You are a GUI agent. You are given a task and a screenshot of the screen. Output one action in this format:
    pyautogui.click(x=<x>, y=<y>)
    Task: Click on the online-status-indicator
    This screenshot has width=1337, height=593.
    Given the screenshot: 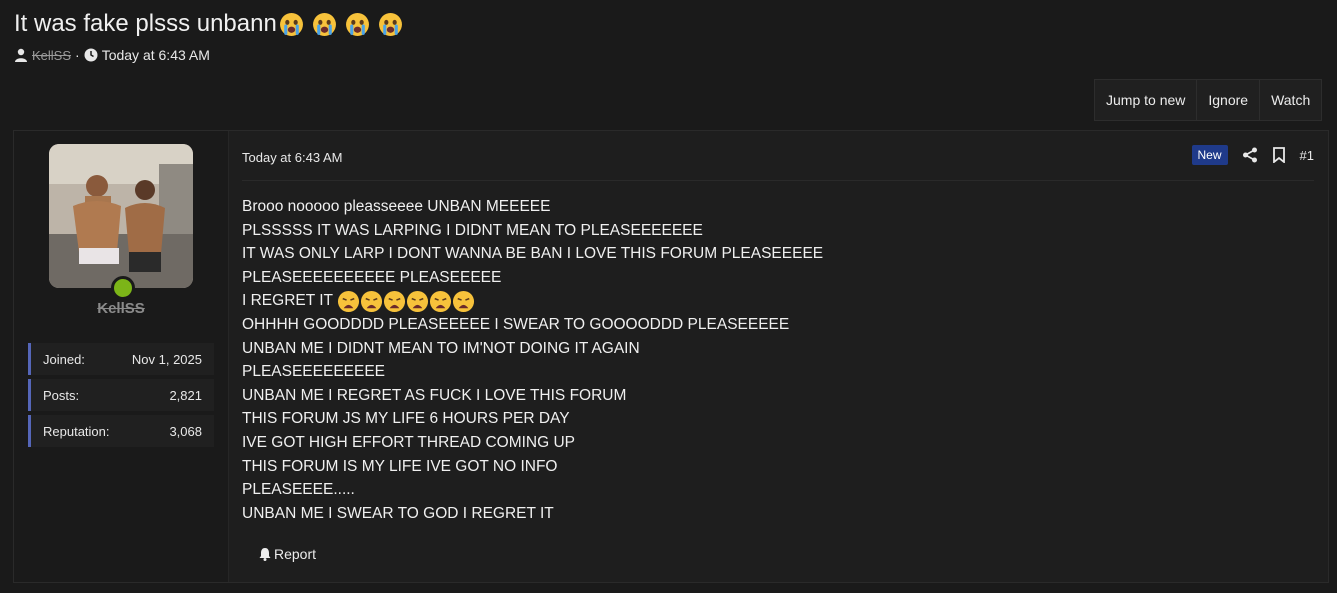 What is the action you would take?
    pyautogui.click(x=123, y=288)
    